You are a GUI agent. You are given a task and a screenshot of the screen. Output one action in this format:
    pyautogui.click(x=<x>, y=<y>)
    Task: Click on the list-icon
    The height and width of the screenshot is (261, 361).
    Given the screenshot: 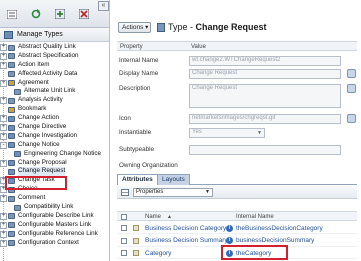 What is the action you would take?
    pyautogui.click(x=11, y=14)
    